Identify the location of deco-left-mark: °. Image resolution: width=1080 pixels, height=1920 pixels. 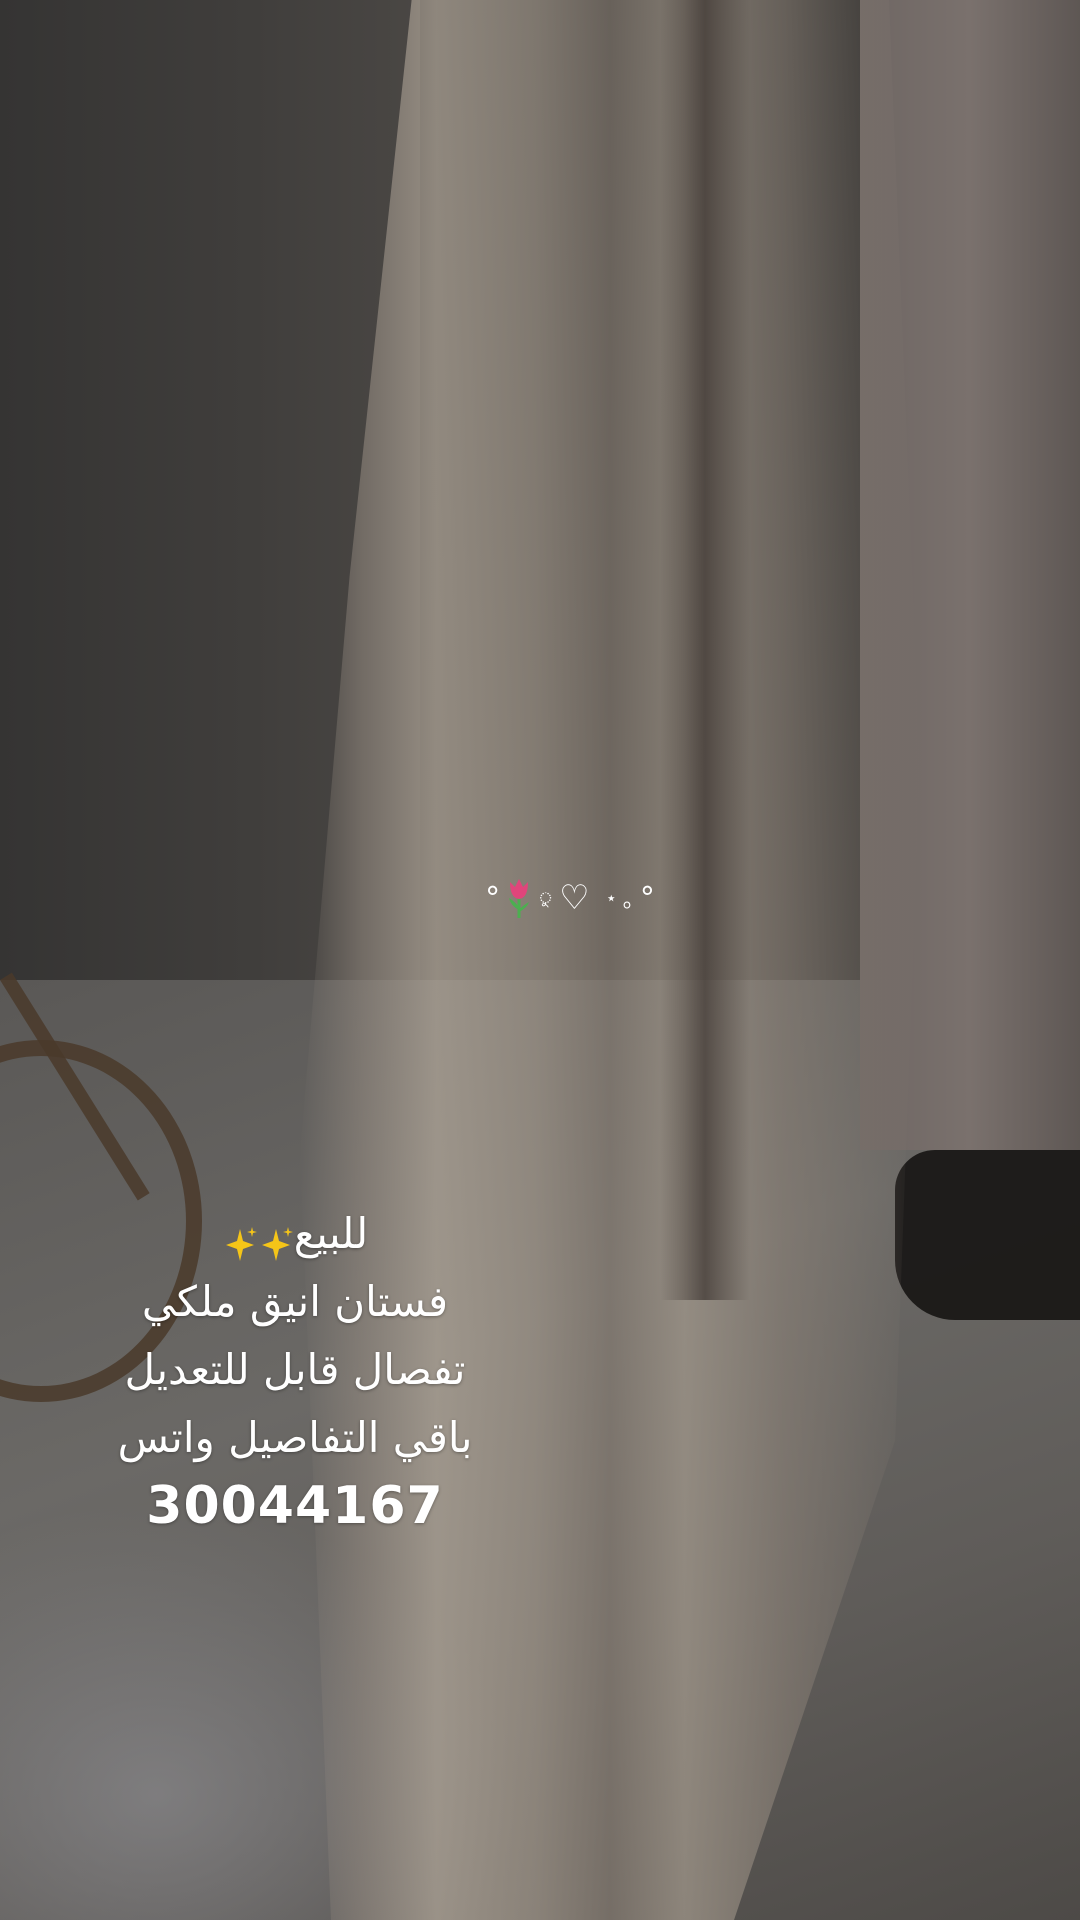
(493, 898).